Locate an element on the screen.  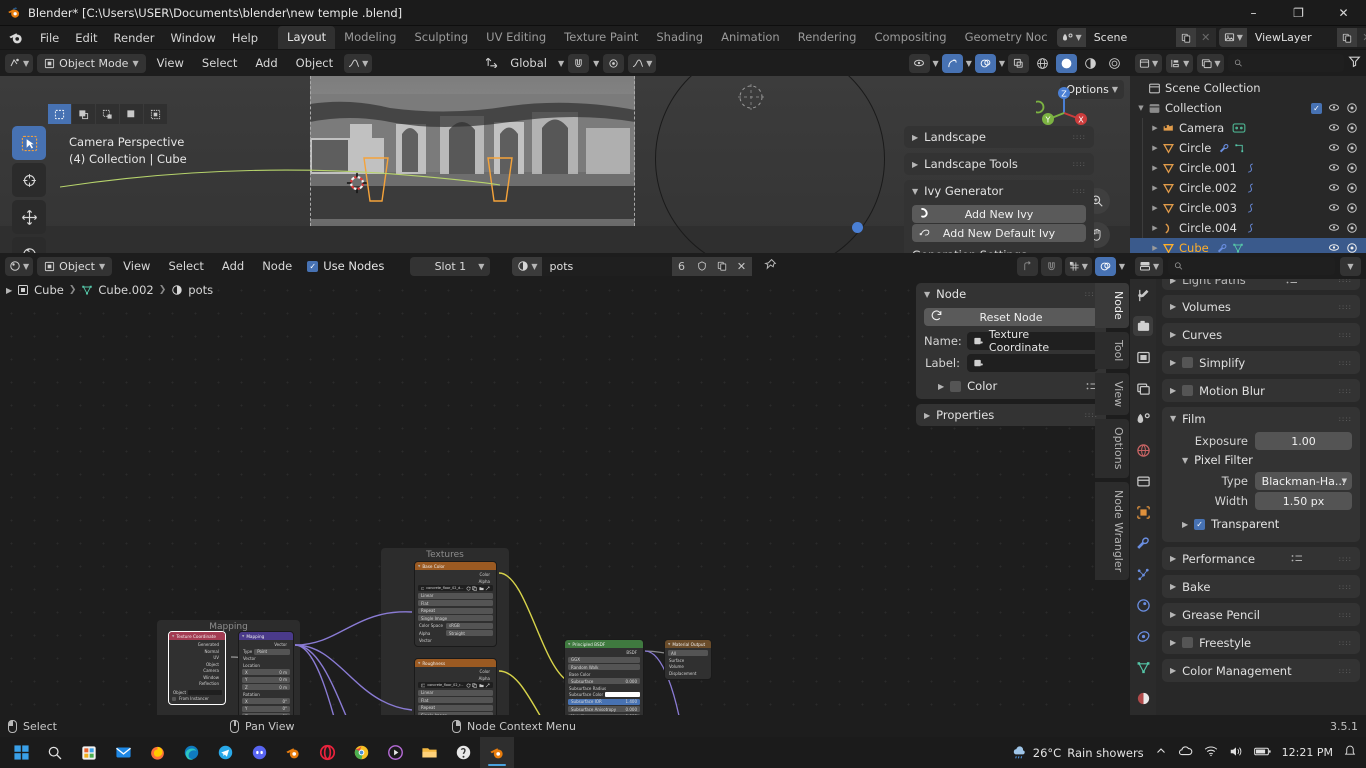
properties-editor-type: ▼ is located at coordinates (1149, 266).